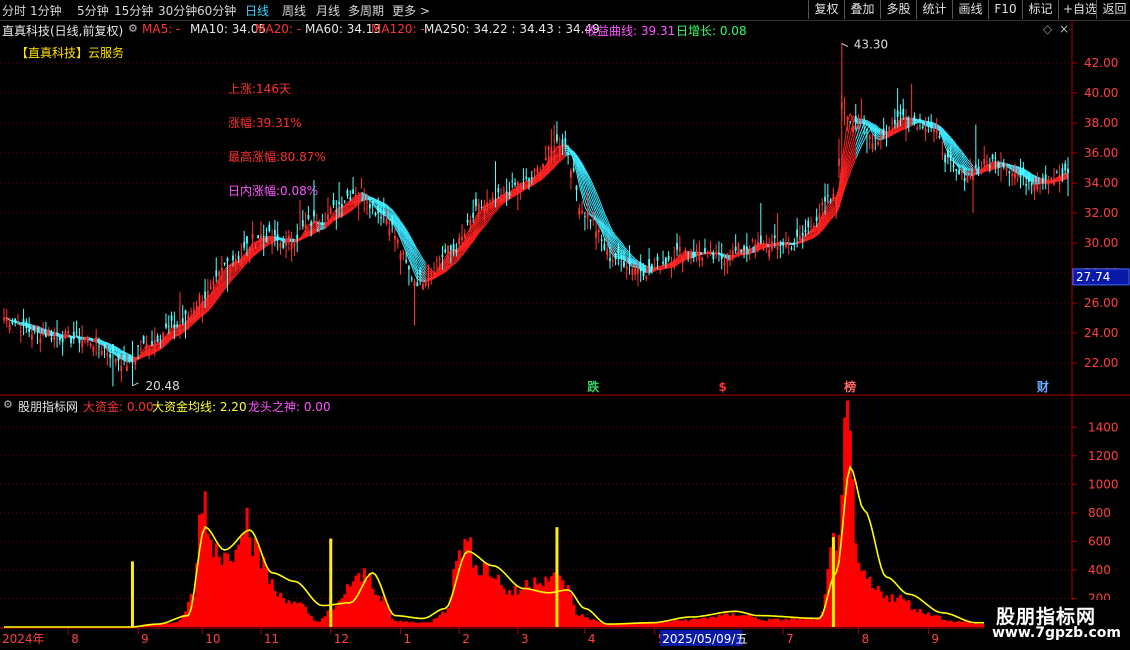 The height and width of the screenshot is (650, 1130). What do you see at coordinates (135, 384) in the screenshot?
I see `low-arrow` at bounding box center [135, 384].